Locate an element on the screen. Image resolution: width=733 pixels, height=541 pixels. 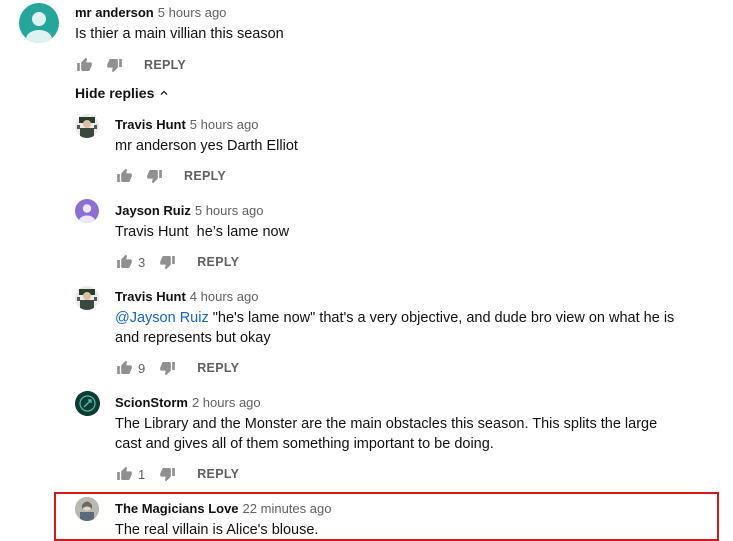
mention-link: @Jayson Ruiz is located at coordinates (162, 318).